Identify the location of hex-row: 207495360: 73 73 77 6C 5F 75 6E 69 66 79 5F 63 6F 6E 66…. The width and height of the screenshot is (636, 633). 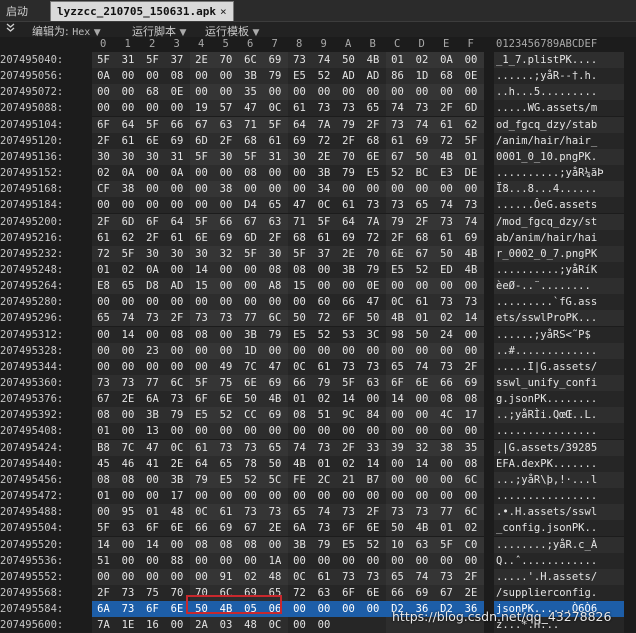
(318, 383).